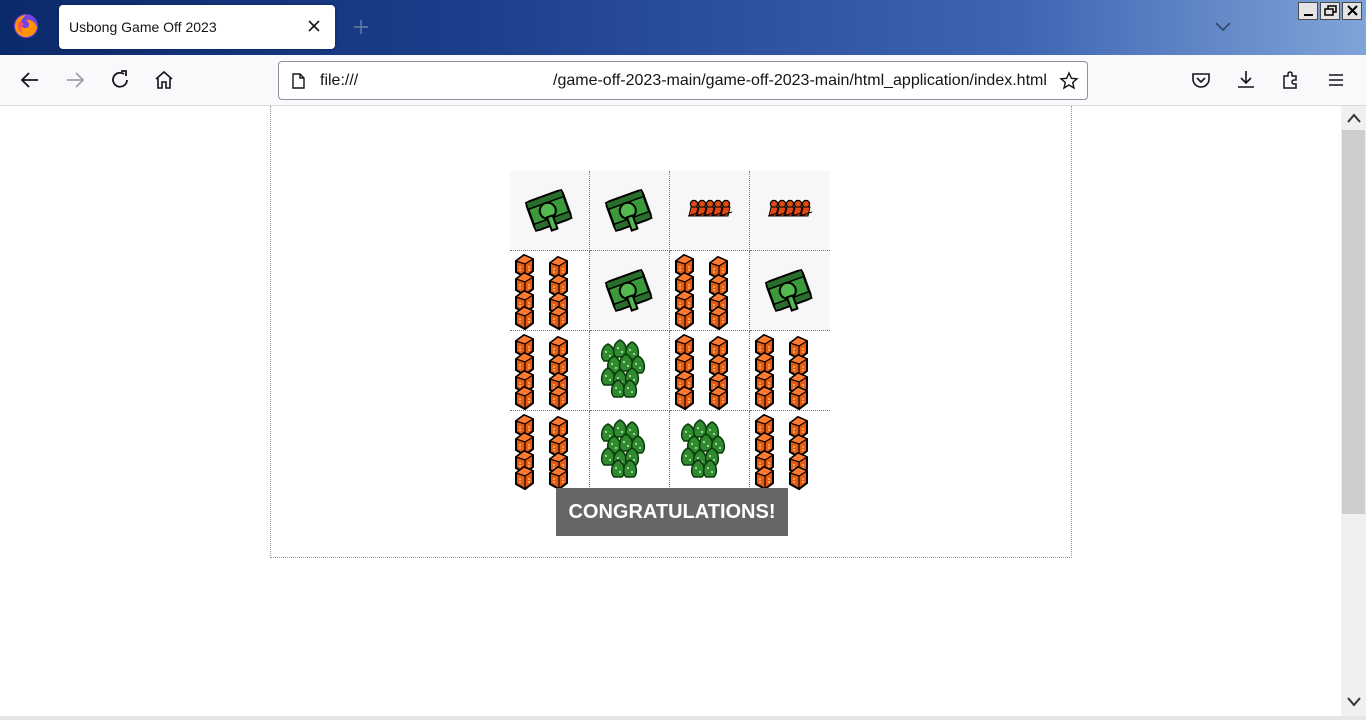 This screenshot has height=720, width=1366. I want to click on back-arrow-icon, so click(30, 80).